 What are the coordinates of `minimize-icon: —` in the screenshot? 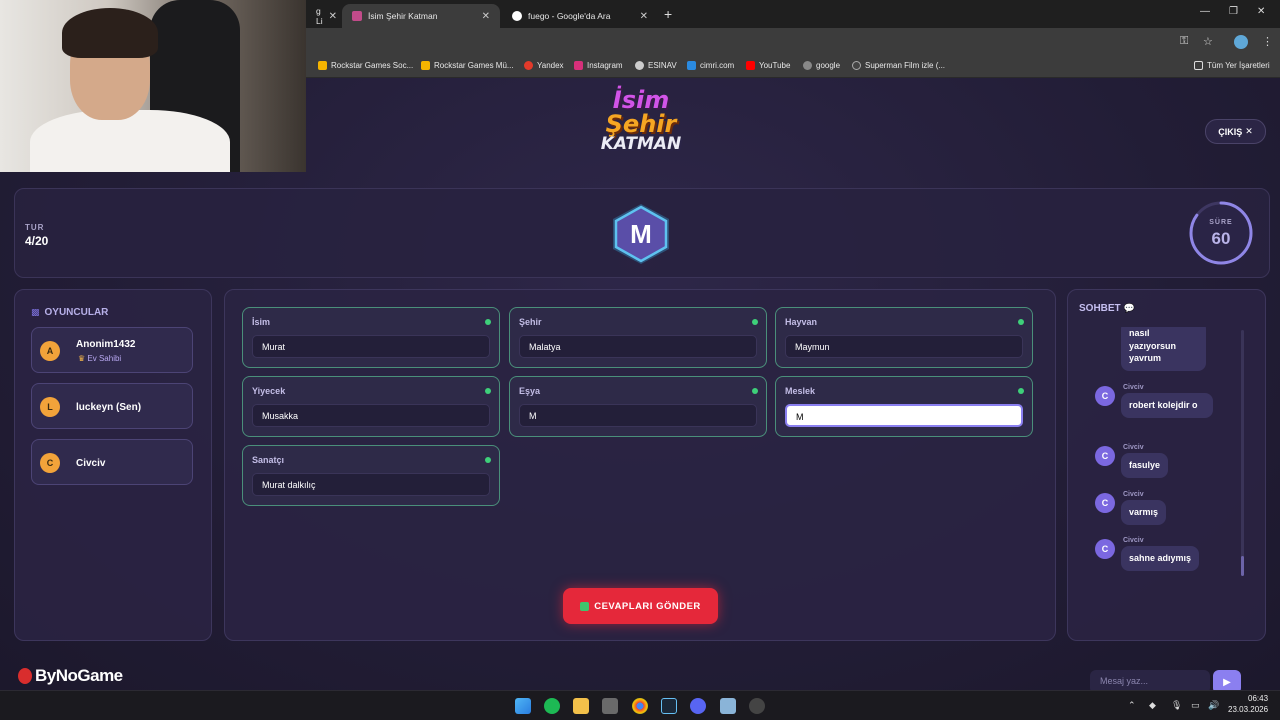 It's located at (1205, 11).